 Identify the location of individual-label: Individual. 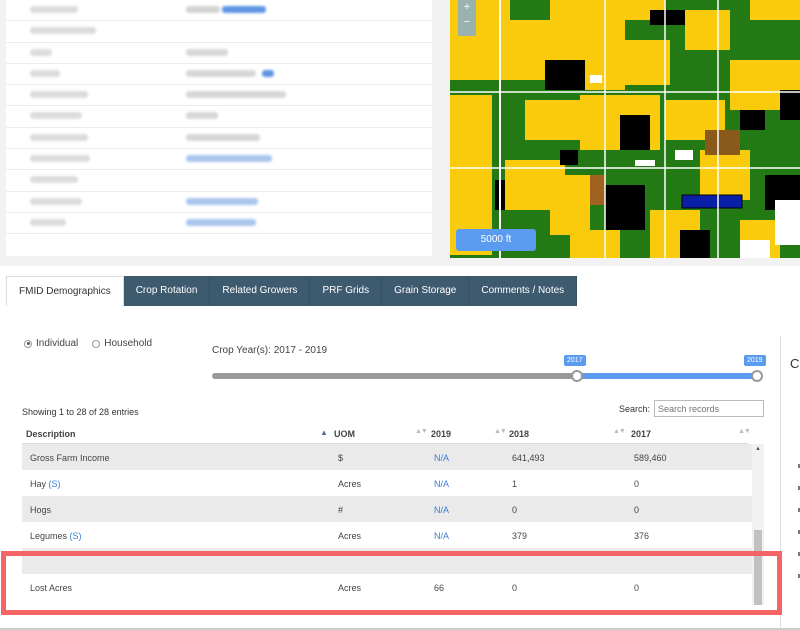
(57, 343).